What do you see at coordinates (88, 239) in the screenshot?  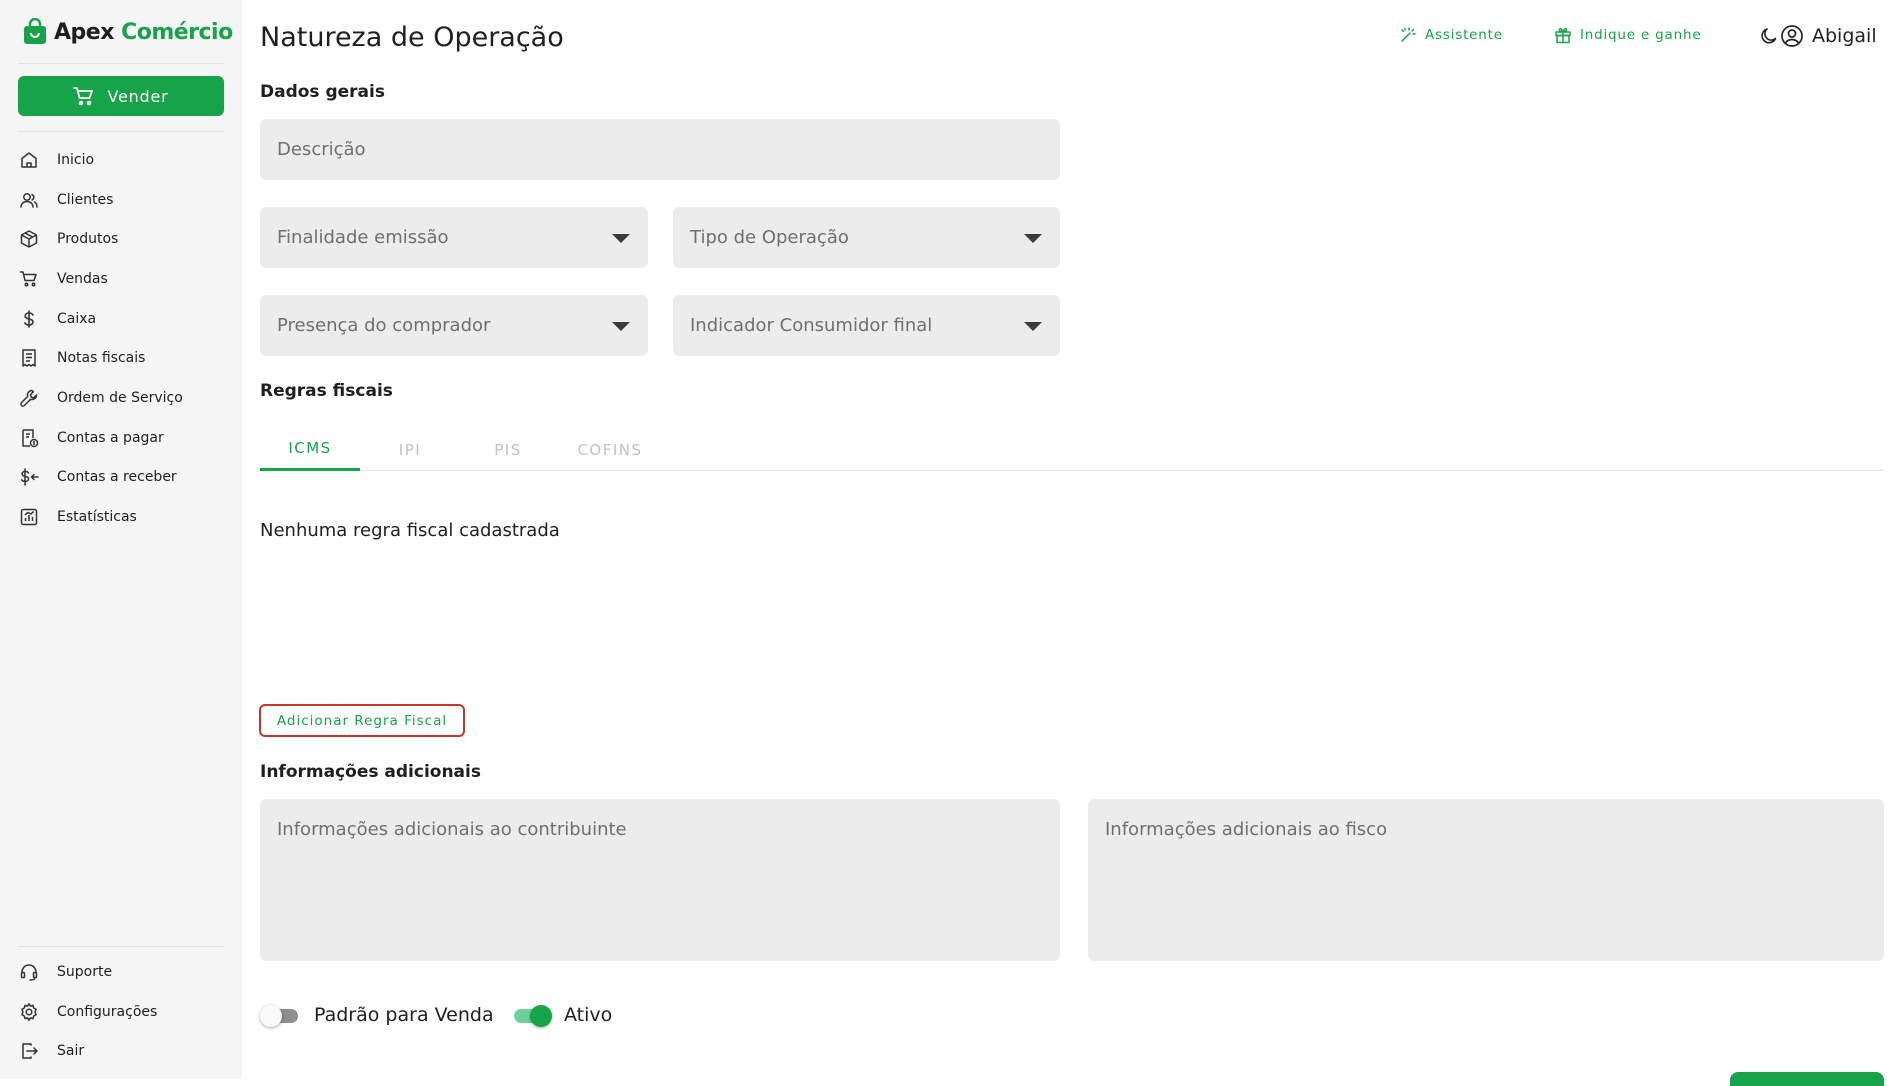 I see `sidebar-item-label: Produtos` at bounding box center [88, 239].